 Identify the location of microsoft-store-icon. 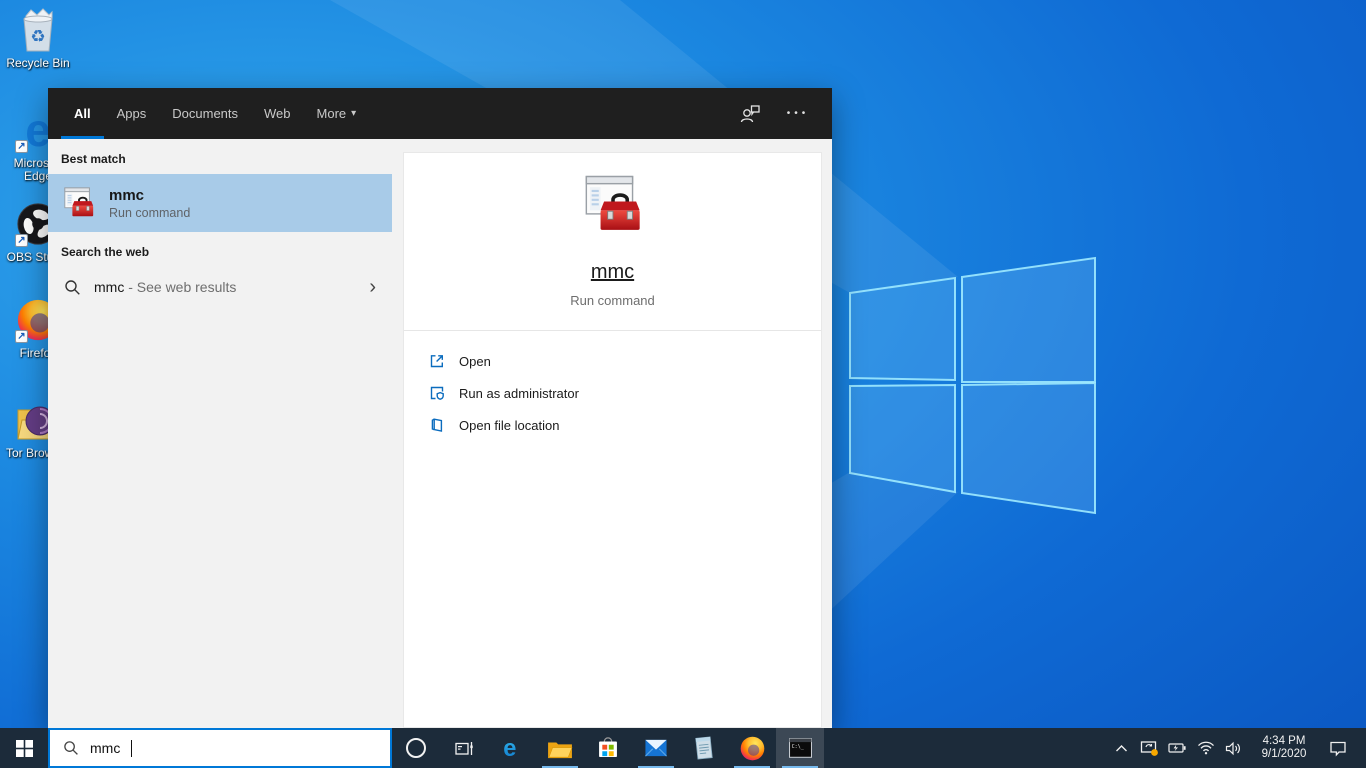
(608, 747).